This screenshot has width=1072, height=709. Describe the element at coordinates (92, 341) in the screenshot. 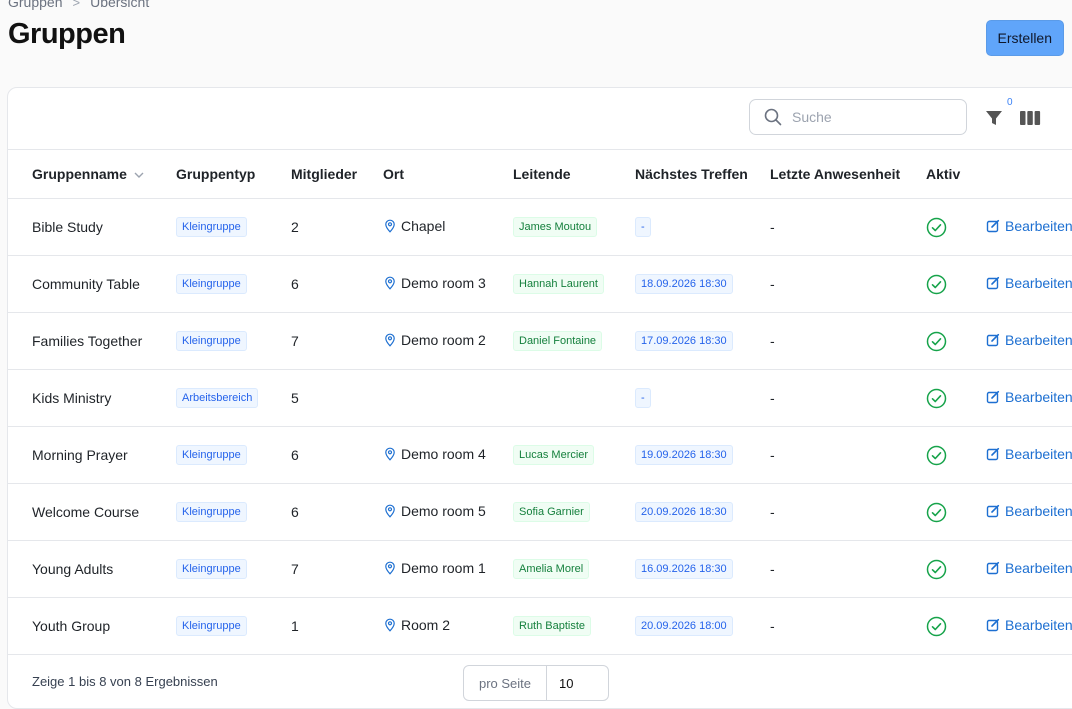

I see `group-name: Families Together` at that location.